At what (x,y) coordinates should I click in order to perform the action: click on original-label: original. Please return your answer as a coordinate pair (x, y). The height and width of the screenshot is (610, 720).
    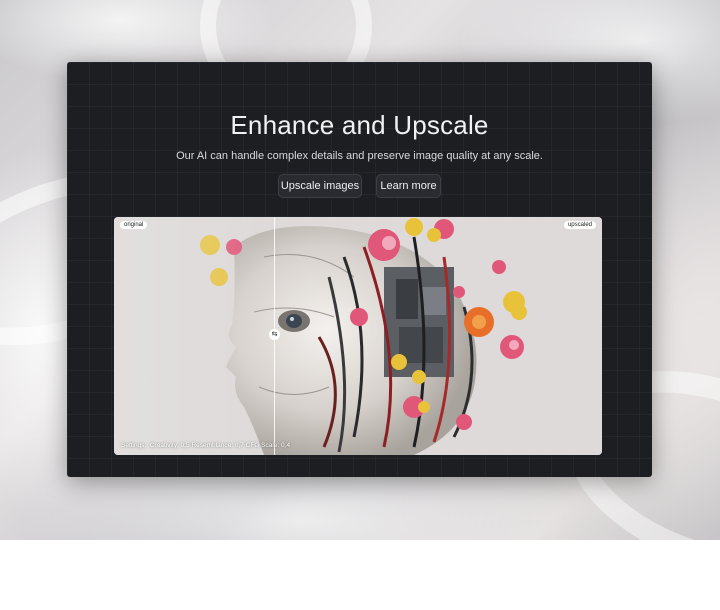
    Looking at the image, I should click on (133, 225).